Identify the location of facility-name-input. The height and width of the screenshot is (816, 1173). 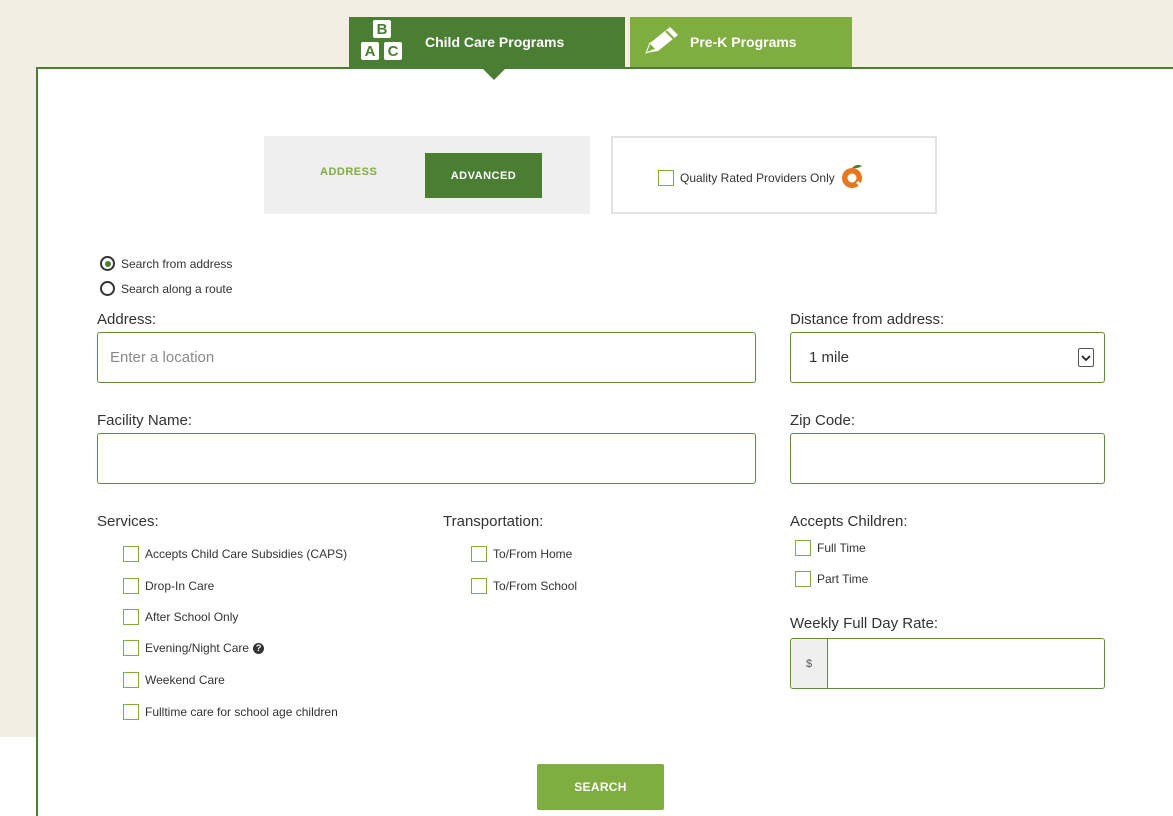
(426, 458).